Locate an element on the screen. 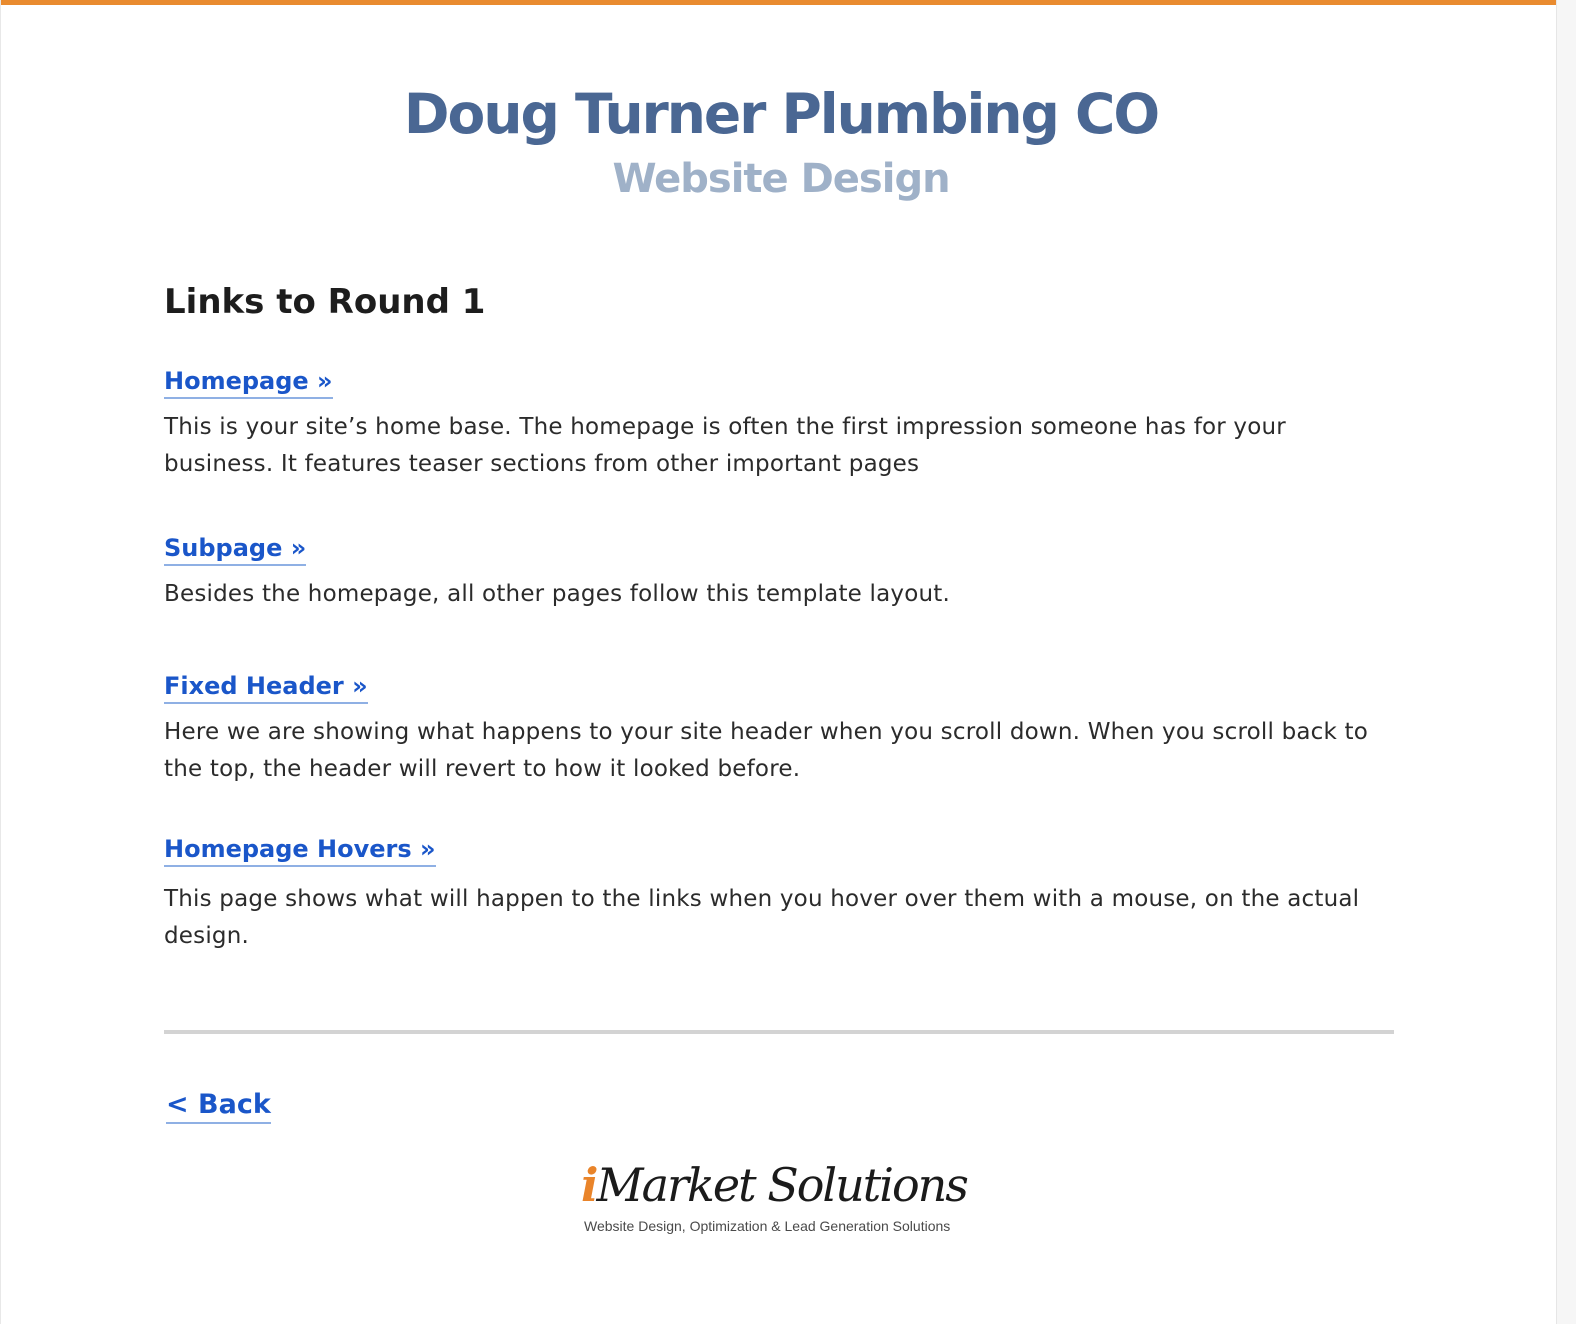 This screenshot has width=1576, height=1324. right-gutter is located at coordinates (1566, 662).